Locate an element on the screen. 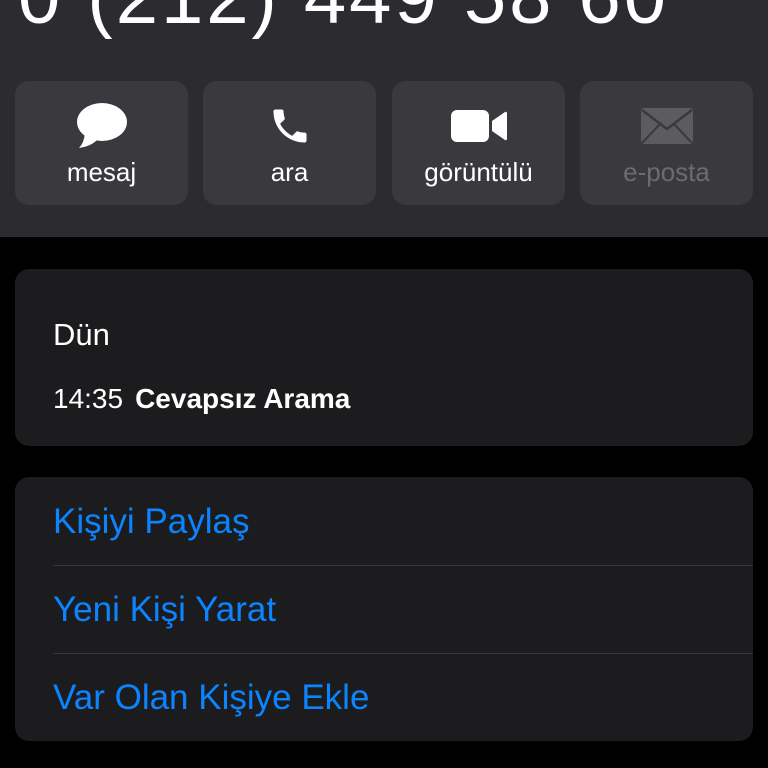 The height and width of the screenshot is (768, 768). add-to-existing-contact-label: Var Olan Kişiye Ekle is located at coordinates (211, 697).